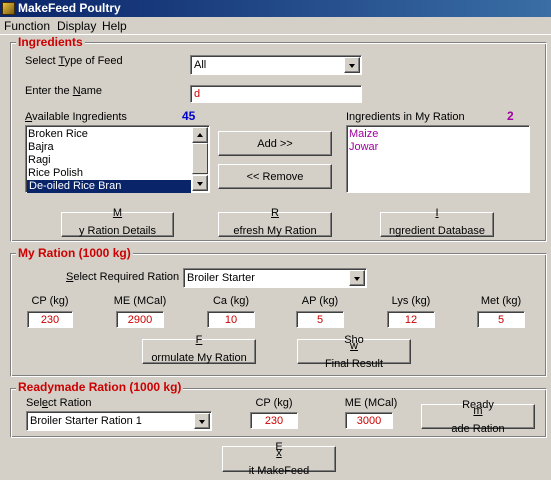 This screenshot has width=551, height=480. What do you see at coordinates (8, 8) in the screenshot?
I see `app-icon` at bounding box center [8, 8].